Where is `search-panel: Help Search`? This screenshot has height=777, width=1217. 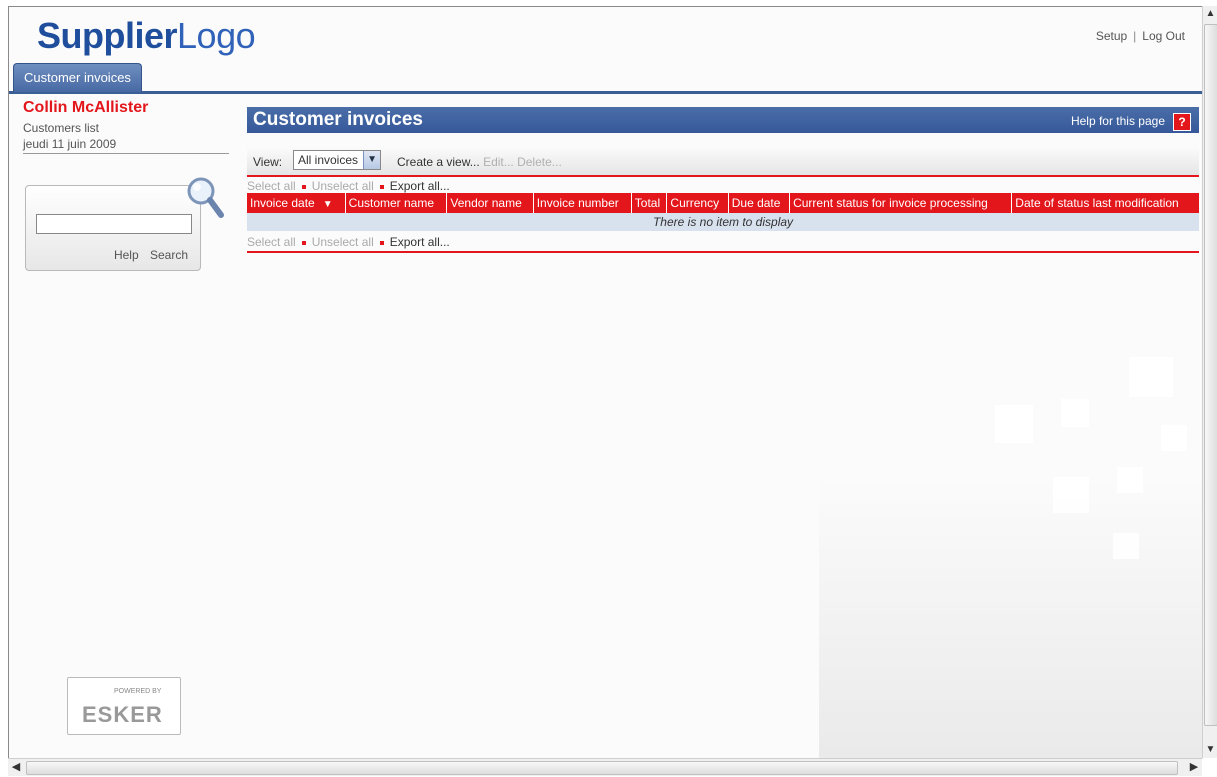
search-panel: Help Search is located at coordinates (113, 228).